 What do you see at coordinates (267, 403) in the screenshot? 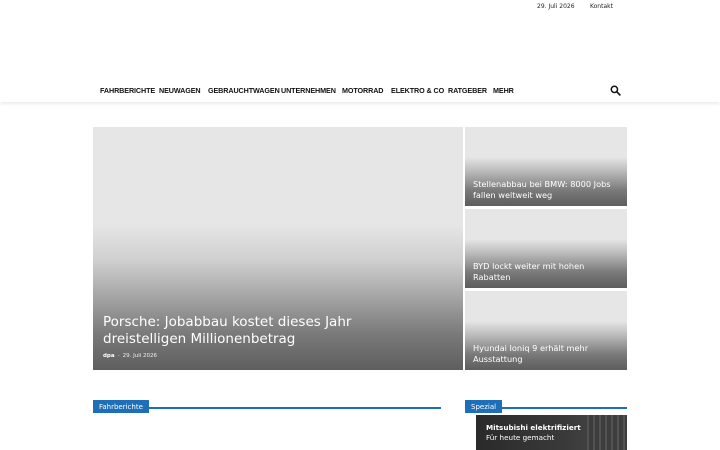
I see `section-header-fahrberichte: Fahrberichte` at bounding box center [267, 403].